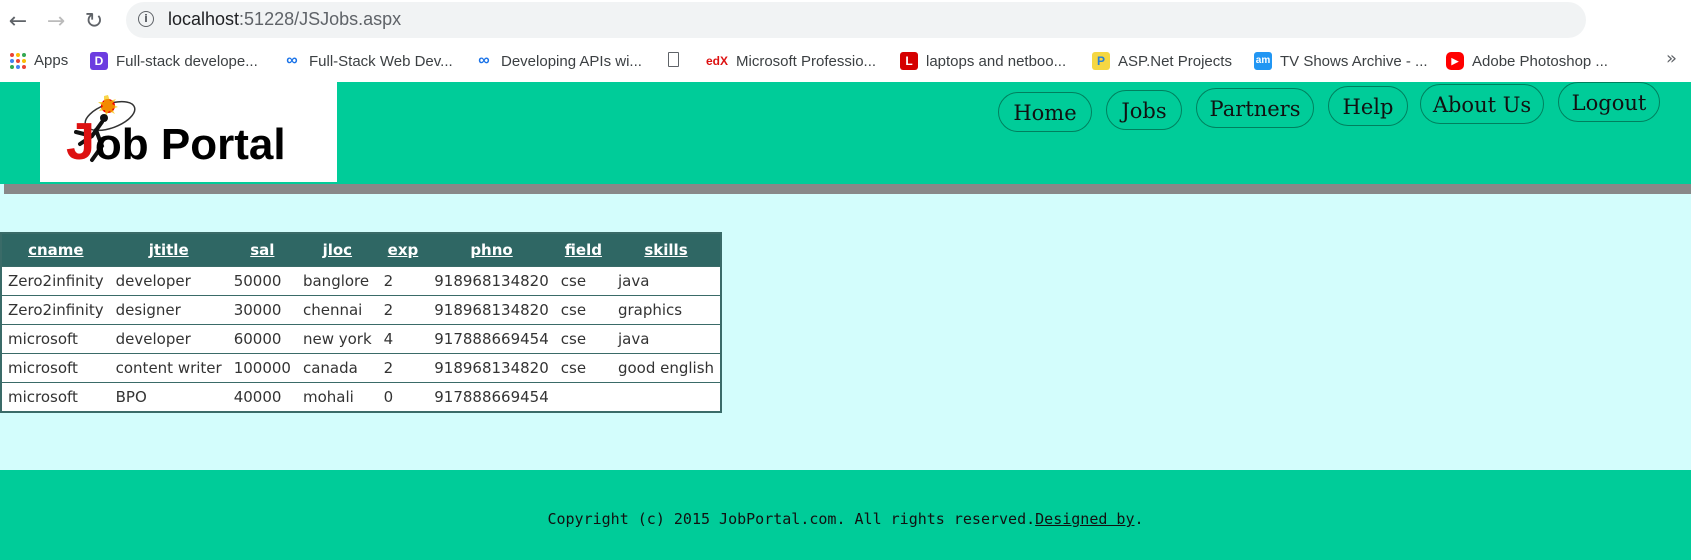 The width and height of the screenshot is (1691, 560). Describe the element at coordinates (1368, 106) in the screenshot. I see `menu-help: Help` at that location.